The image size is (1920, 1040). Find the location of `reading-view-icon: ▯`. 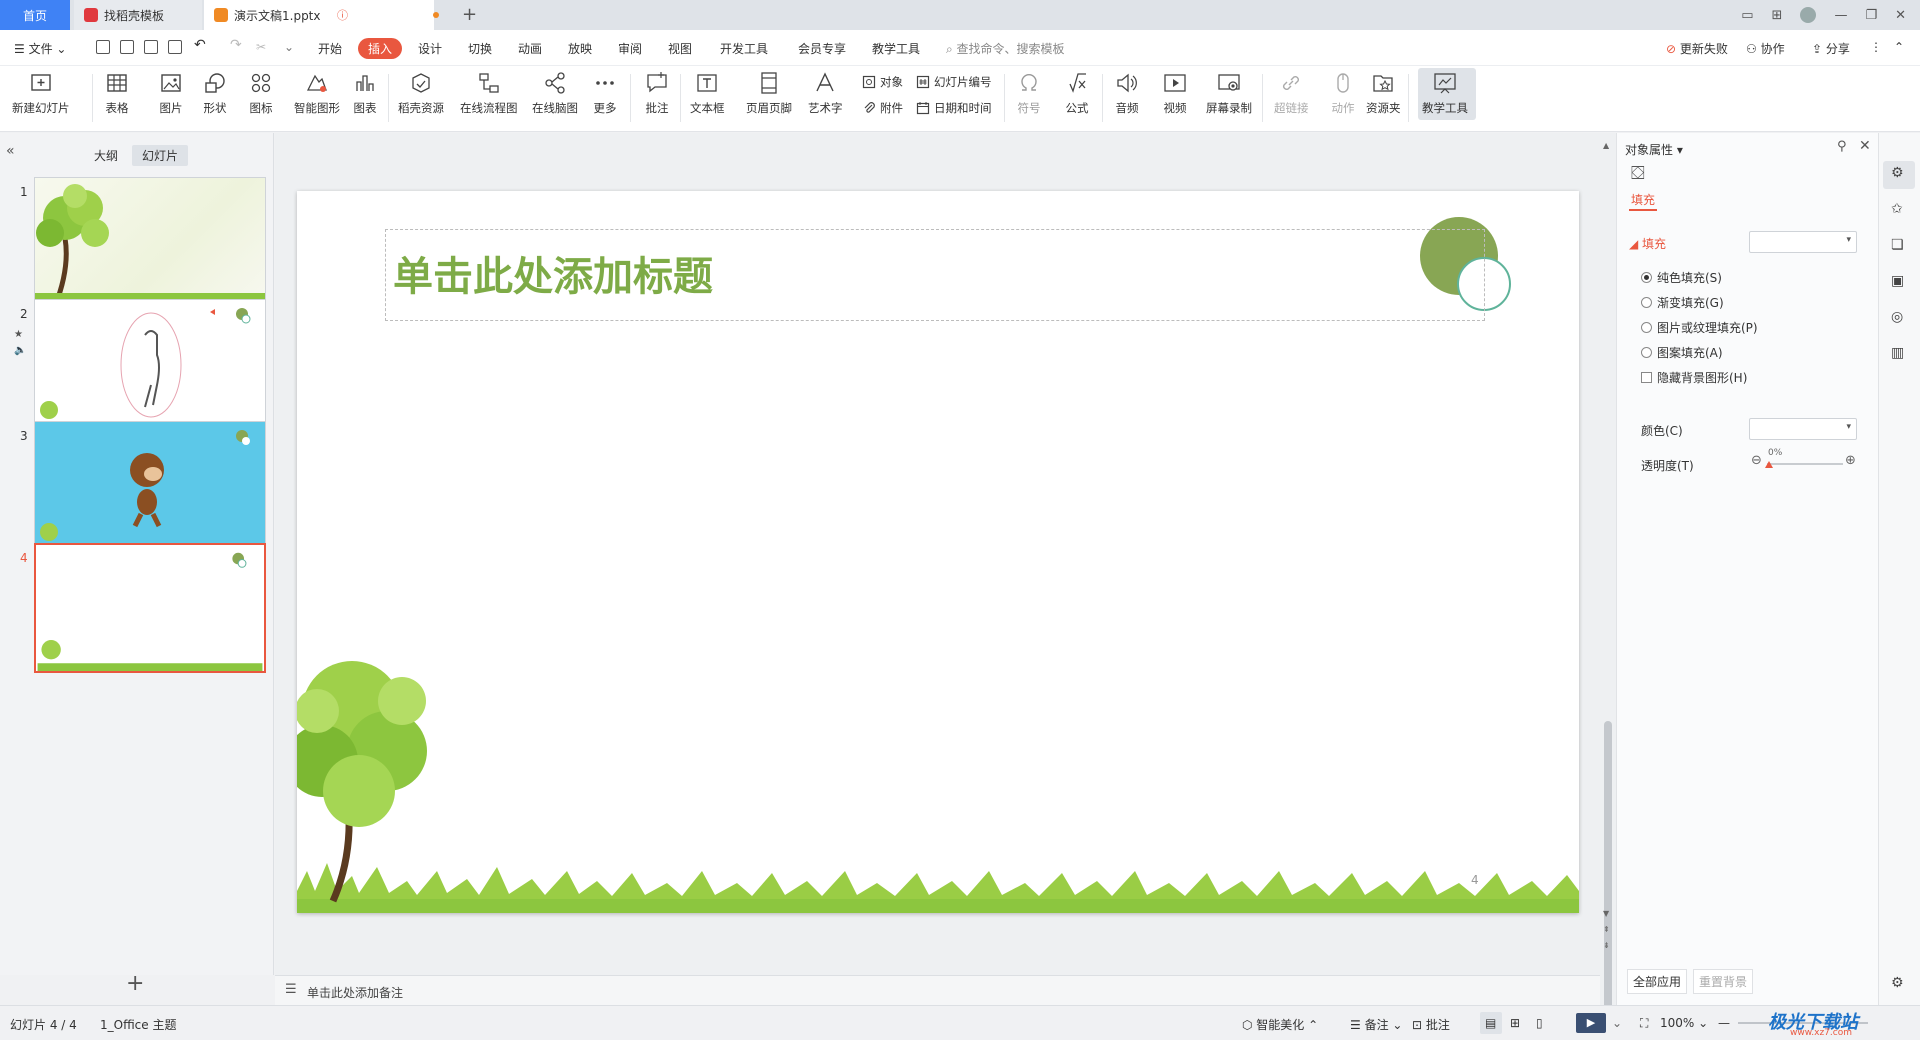

reading-view-icon: ▯ is located at coordinates (1539, 1023).